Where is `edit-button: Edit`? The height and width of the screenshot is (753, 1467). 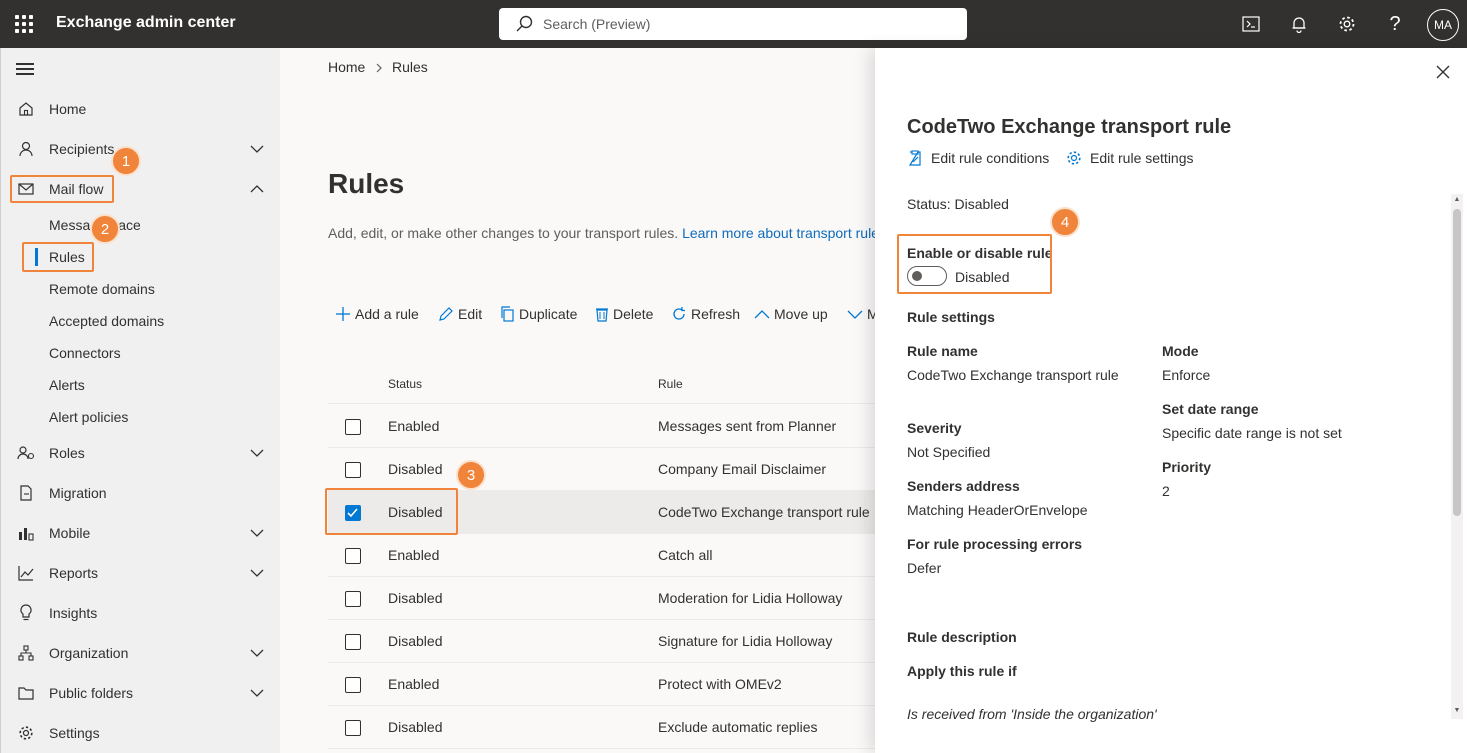 edit-button: Edit is located at coordinates (460, 314).